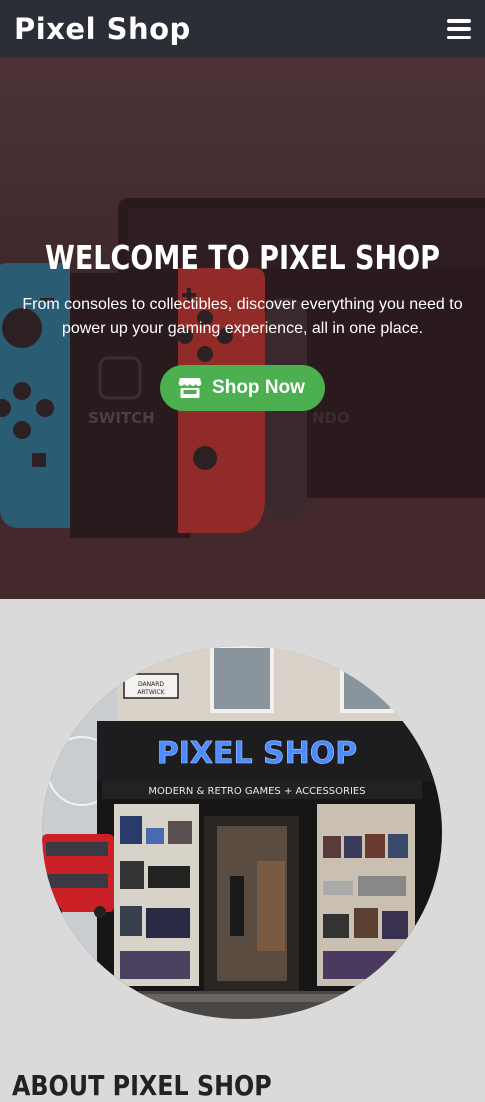  Describe the element at coordinates (459, 29) in the screenshot. I see `hamburger-menu-icon` at that location.